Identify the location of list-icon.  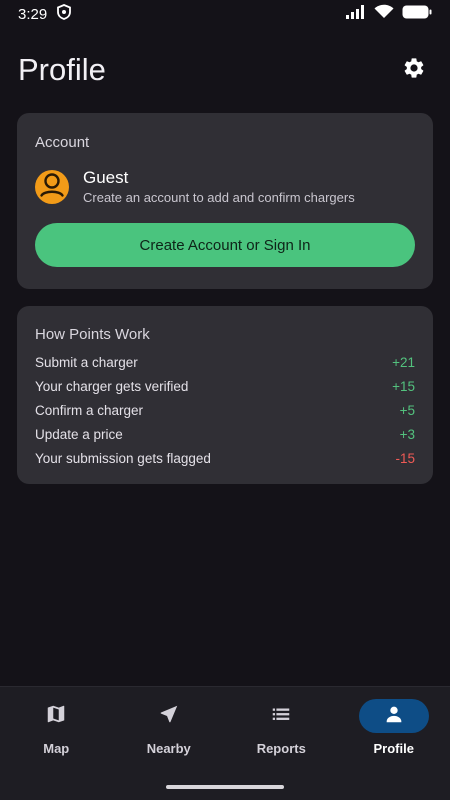
(281, 716).